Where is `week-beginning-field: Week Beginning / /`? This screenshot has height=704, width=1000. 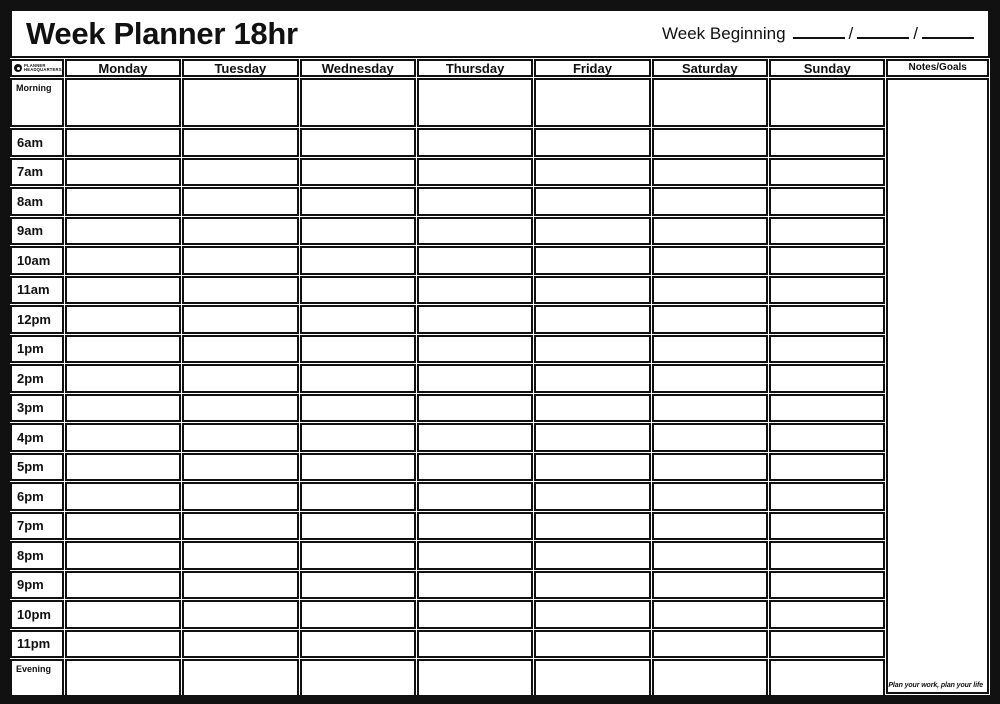
week-beginning-field: Week Beginning / / is located at coordinates (821, 34).